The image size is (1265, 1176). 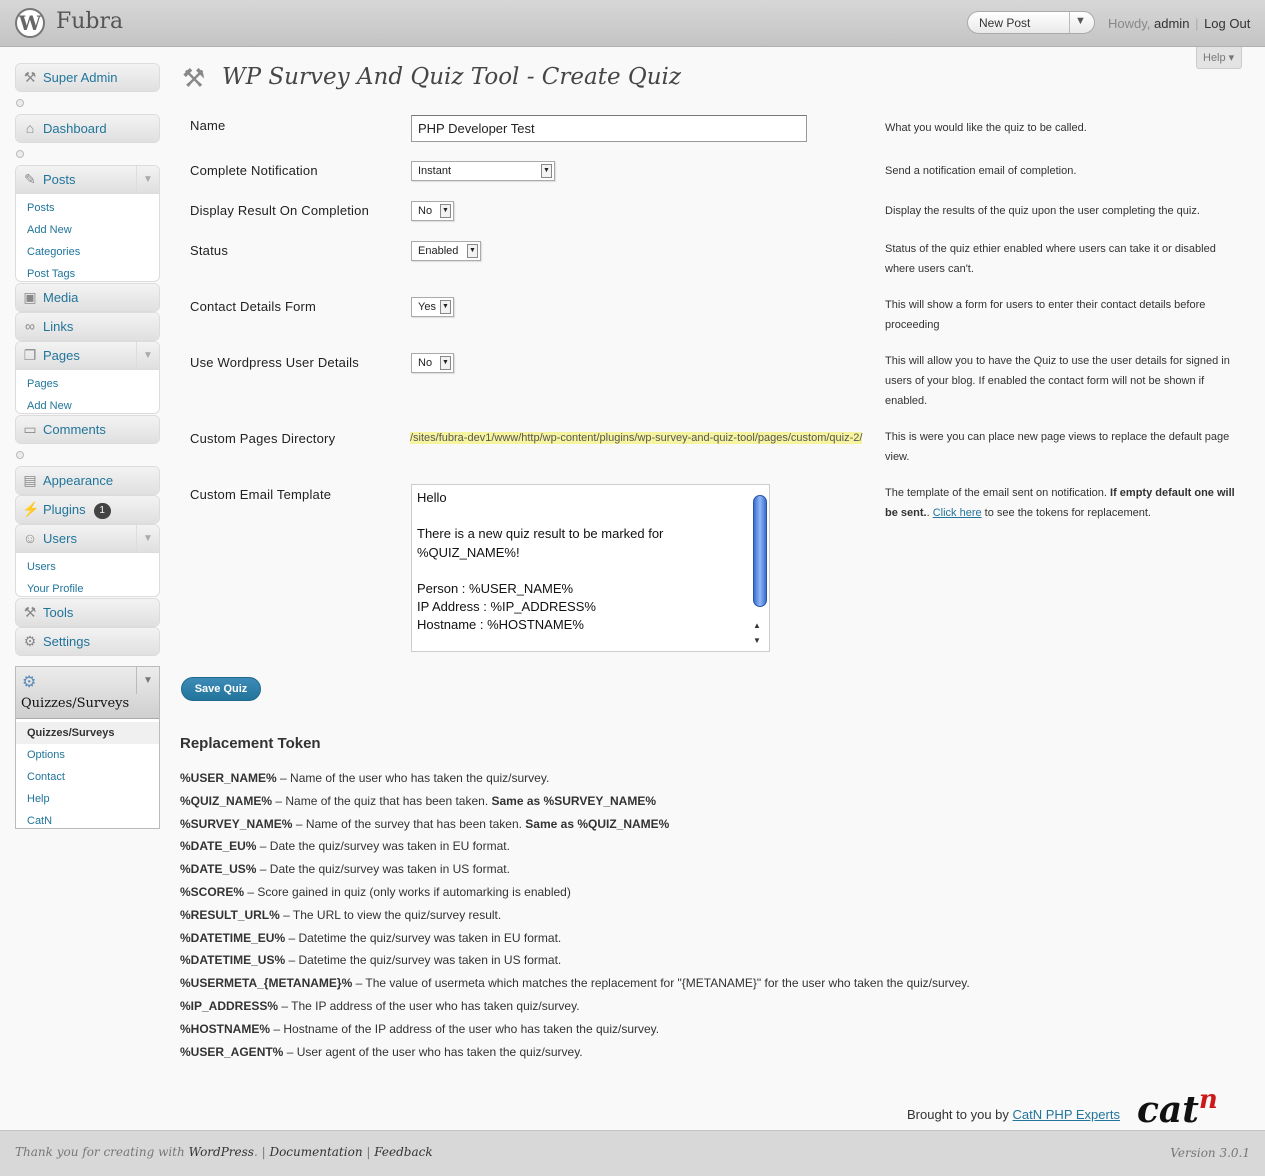 I want to click on menu-label: Comments, so click(x=74, y=429).